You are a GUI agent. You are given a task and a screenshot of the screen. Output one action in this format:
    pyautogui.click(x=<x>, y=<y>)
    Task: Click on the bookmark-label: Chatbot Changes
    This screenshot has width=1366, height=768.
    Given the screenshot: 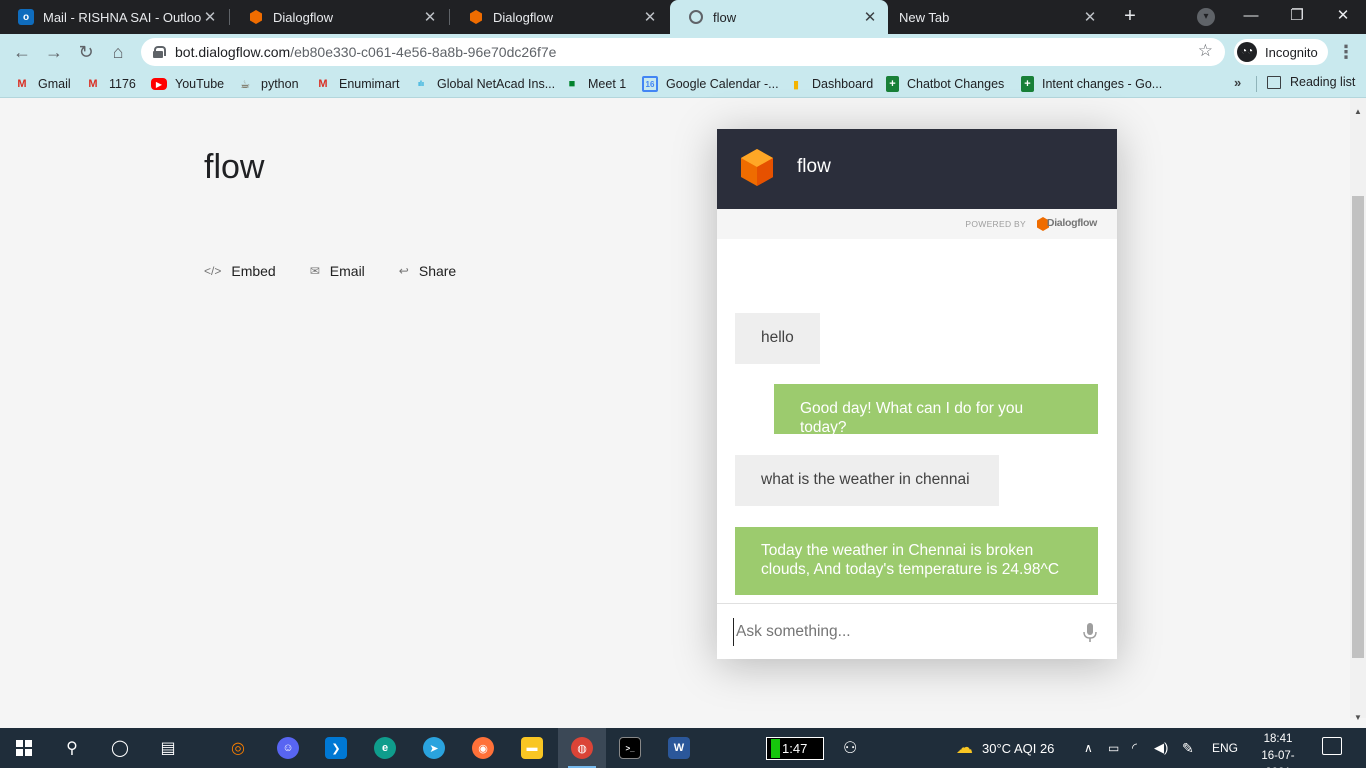 What is the action you would take?
    pyautogui.click(x=956, y=84)
    